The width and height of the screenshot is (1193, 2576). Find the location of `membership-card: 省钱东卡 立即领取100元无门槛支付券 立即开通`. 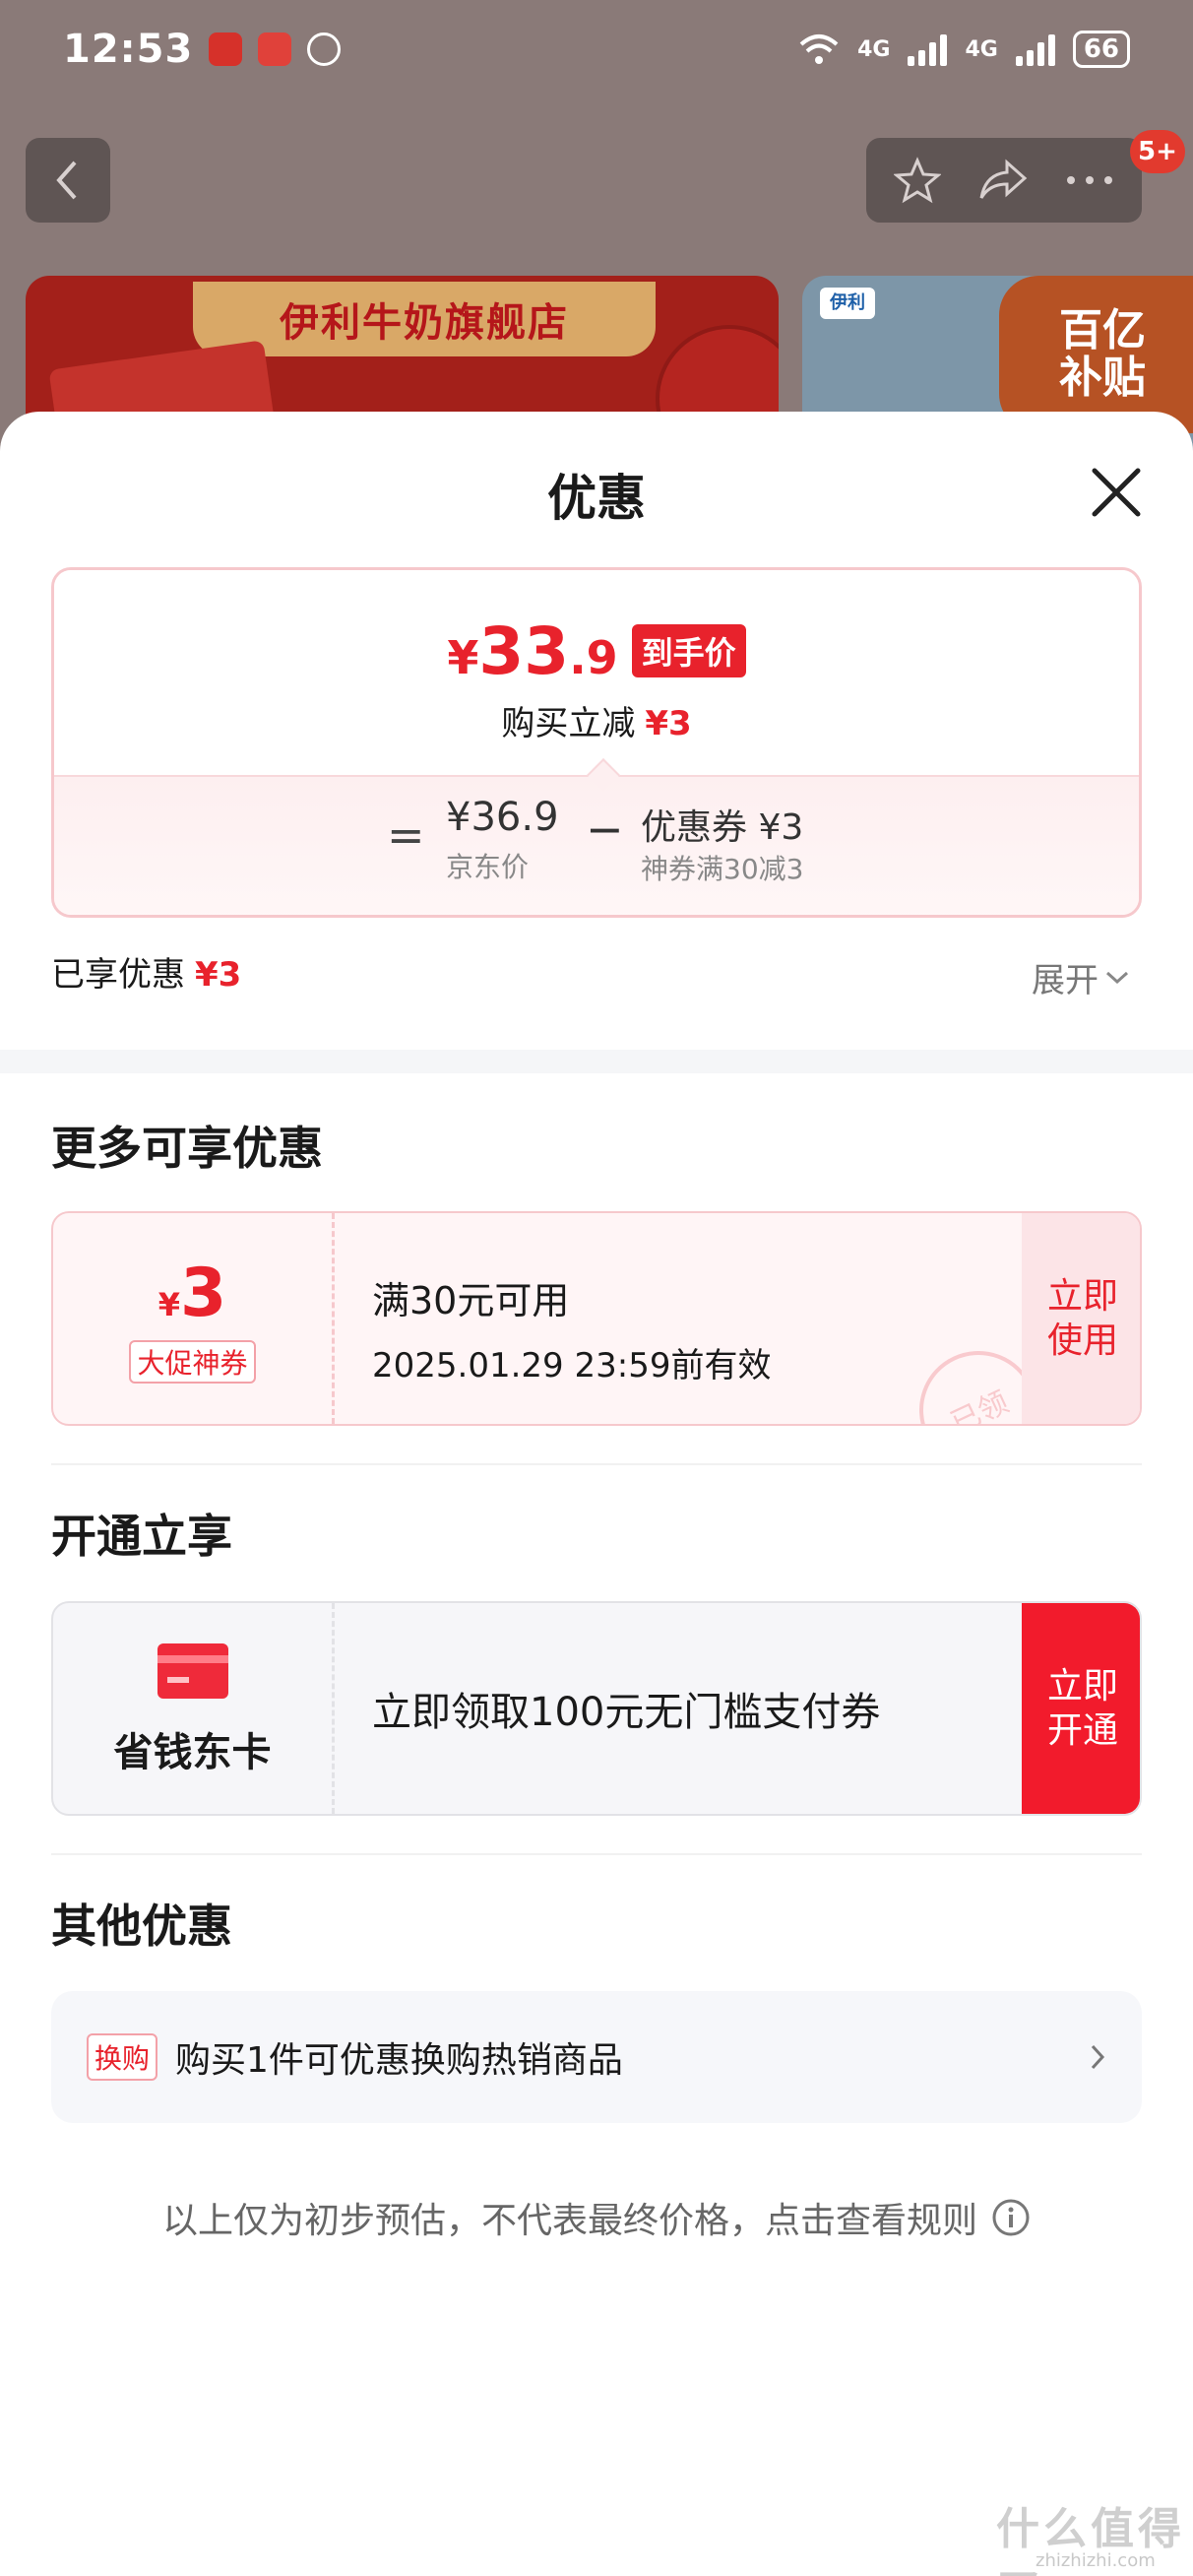

membership-card: 省钱东卡 立即领取100元无门槛支付券 立即开通 is located at coordinates (596, 1708).